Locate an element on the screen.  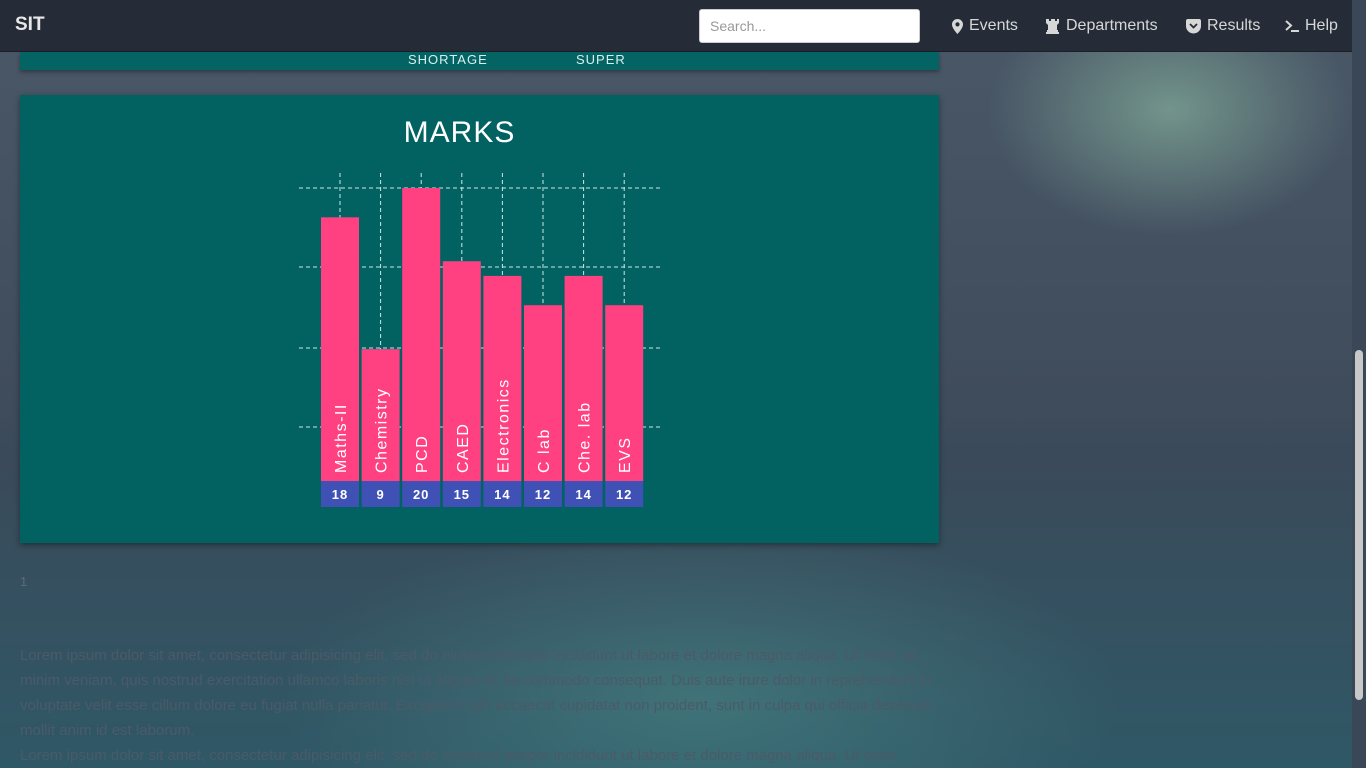
bar-category-label: CAED is located at coordinates (463, 448).